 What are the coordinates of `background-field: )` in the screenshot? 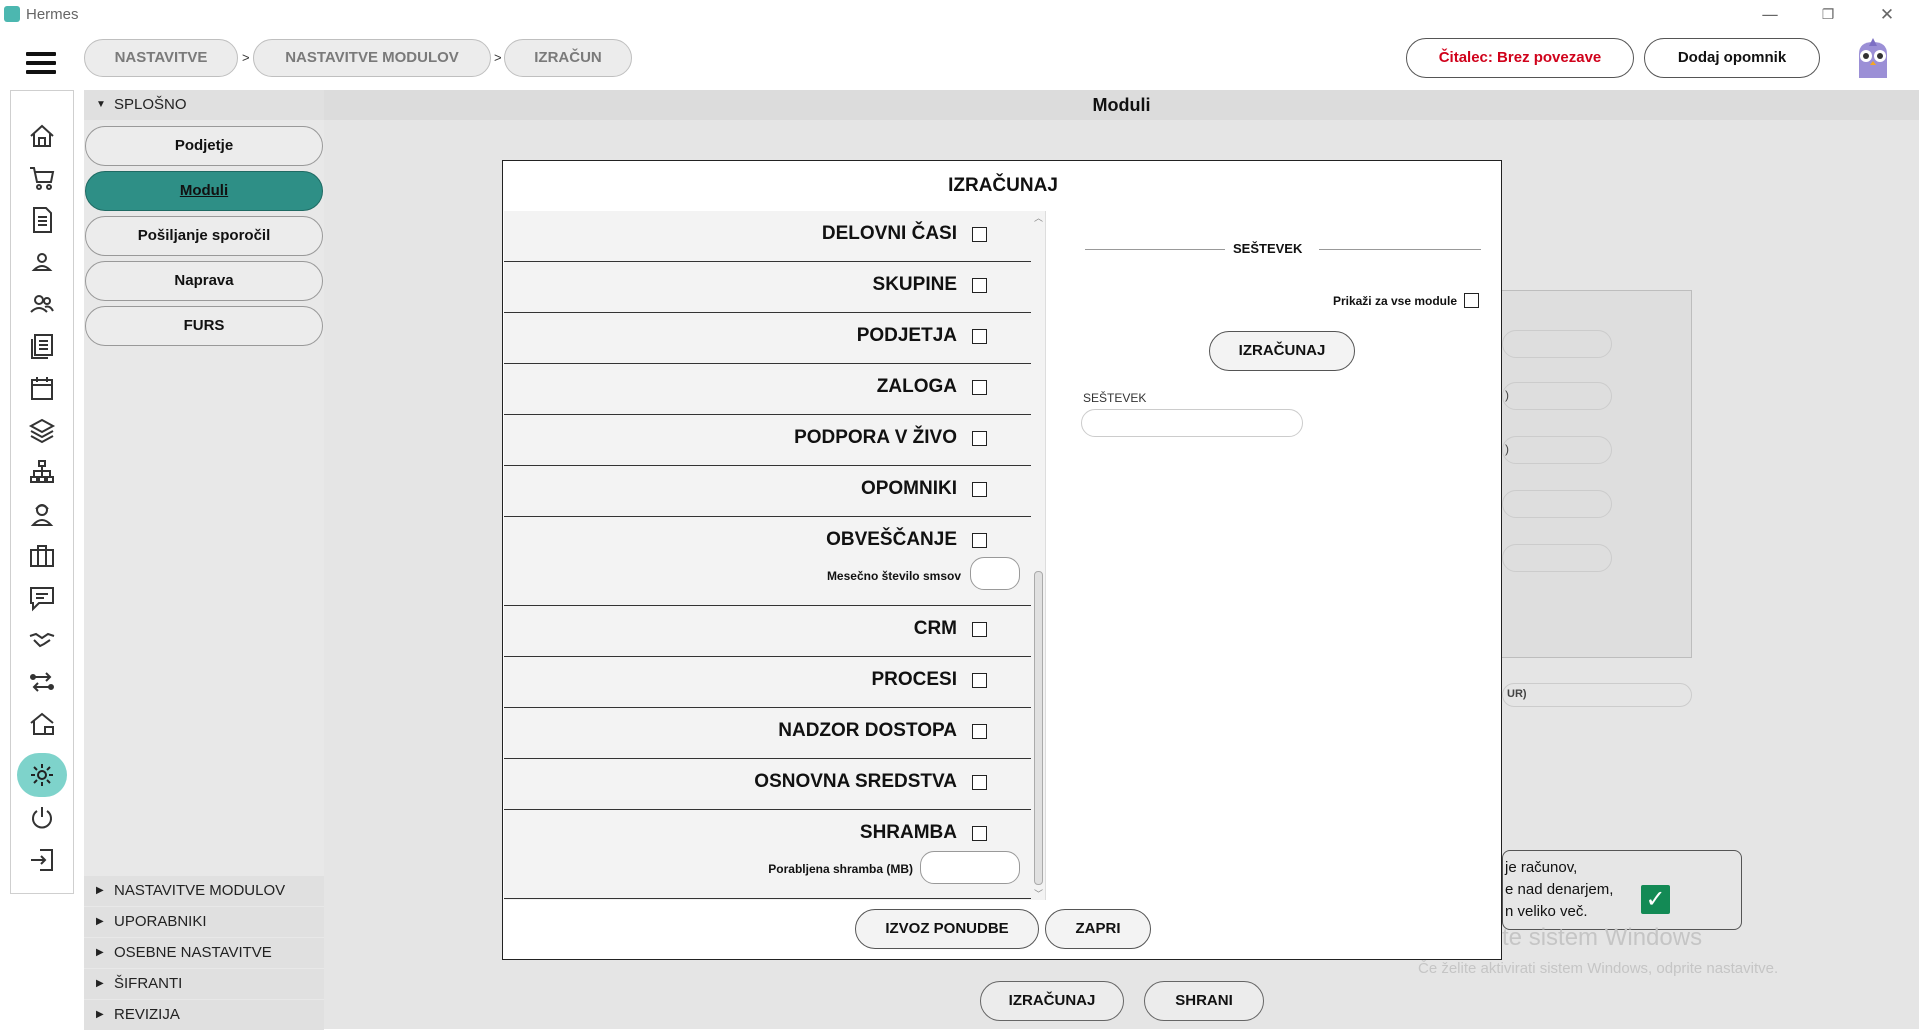 It's located at (1557, 396).